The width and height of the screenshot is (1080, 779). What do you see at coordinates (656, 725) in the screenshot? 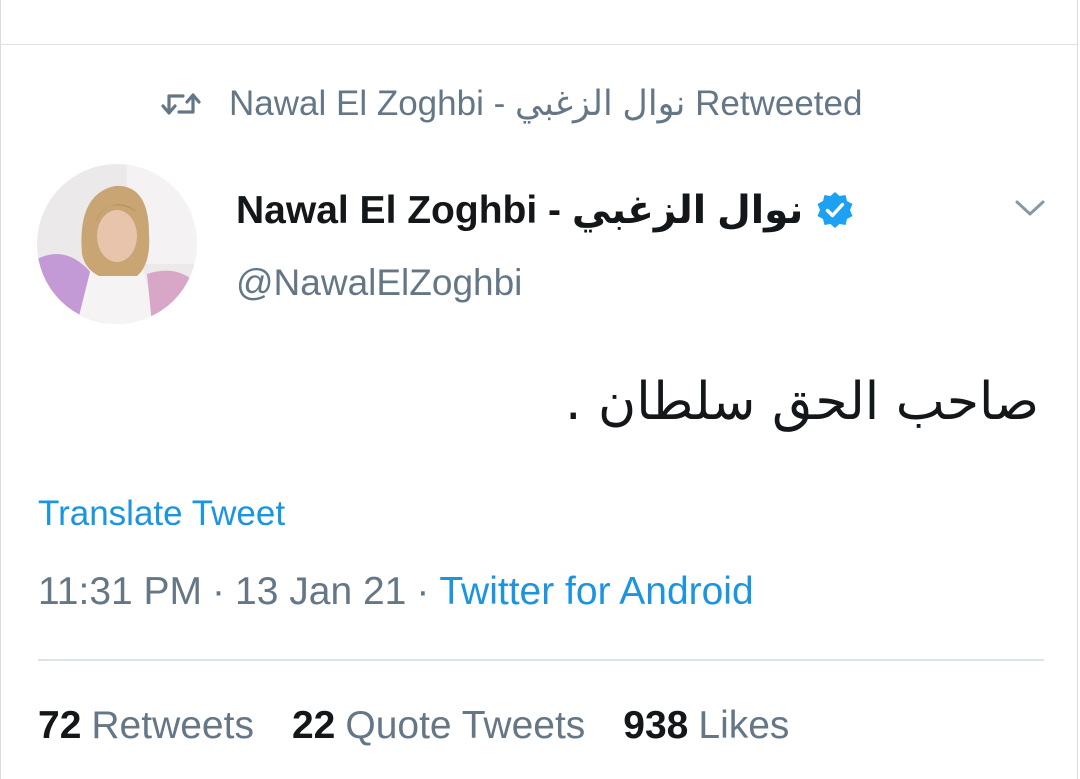
I see `likes-count: 938` at bounding box center [656, 725].